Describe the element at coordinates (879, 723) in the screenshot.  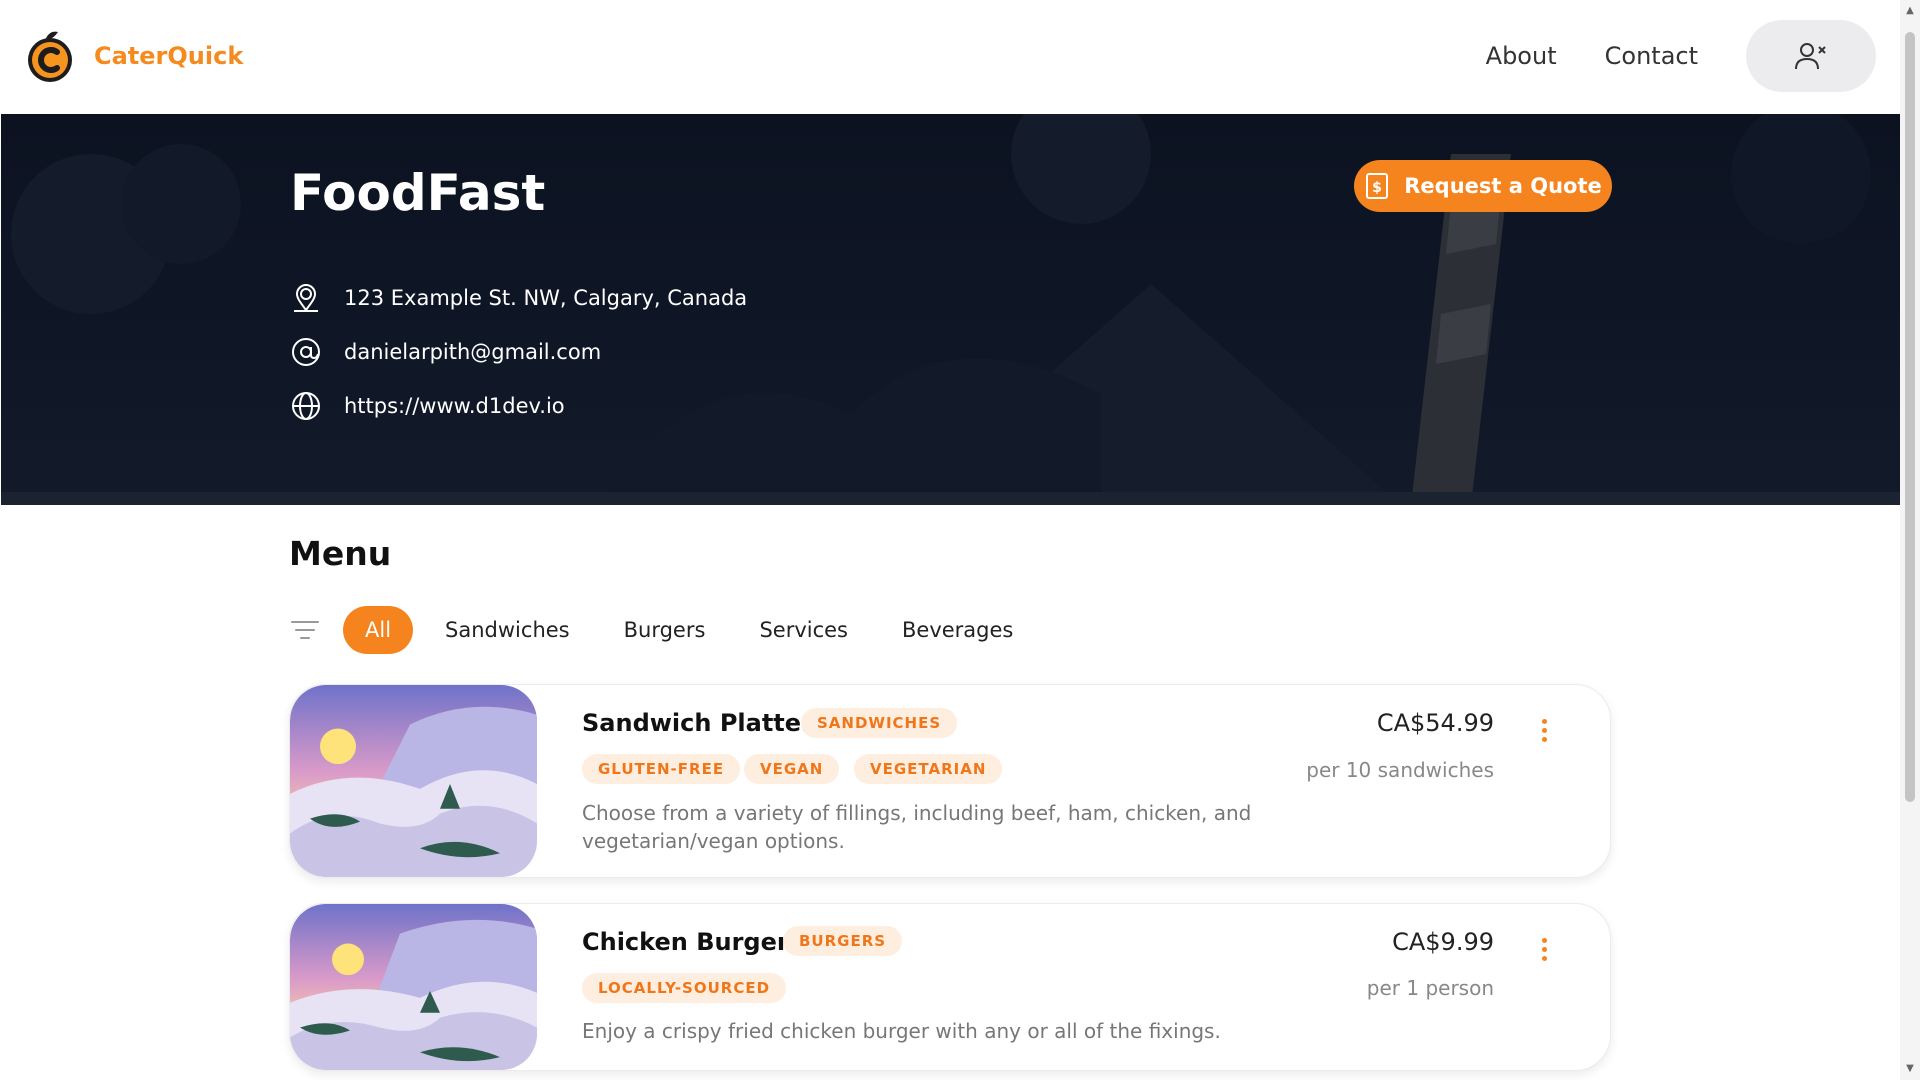
I see `category-badge: SANDWICHES` at that location.